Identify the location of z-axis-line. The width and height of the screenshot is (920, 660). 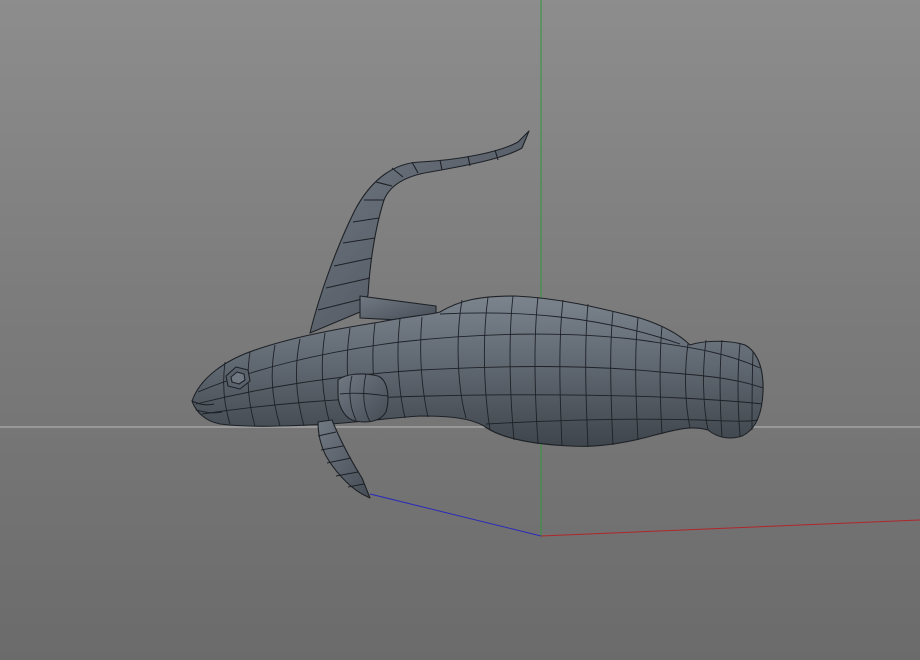
(455, 515).